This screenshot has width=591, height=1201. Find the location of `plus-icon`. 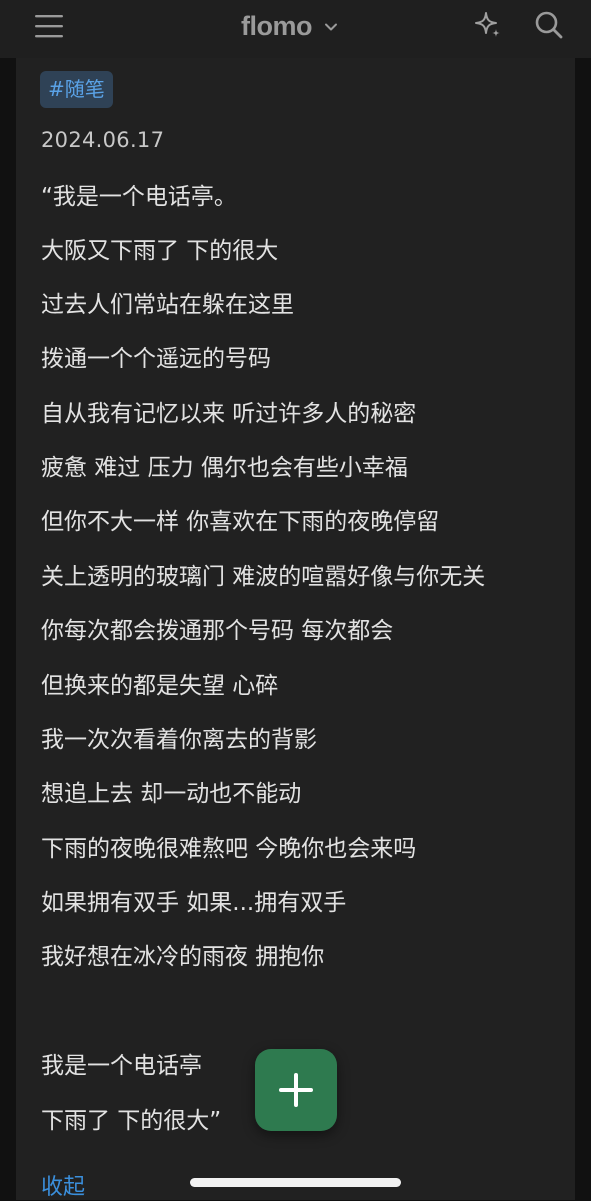

plus-icon is located at coordinates (296, 1090).